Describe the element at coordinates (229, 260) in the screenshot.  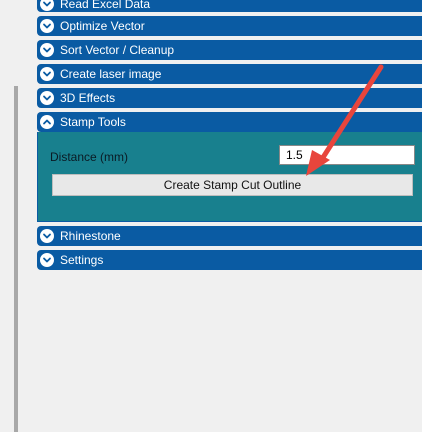
I see `section-settings: Settings` at that location.